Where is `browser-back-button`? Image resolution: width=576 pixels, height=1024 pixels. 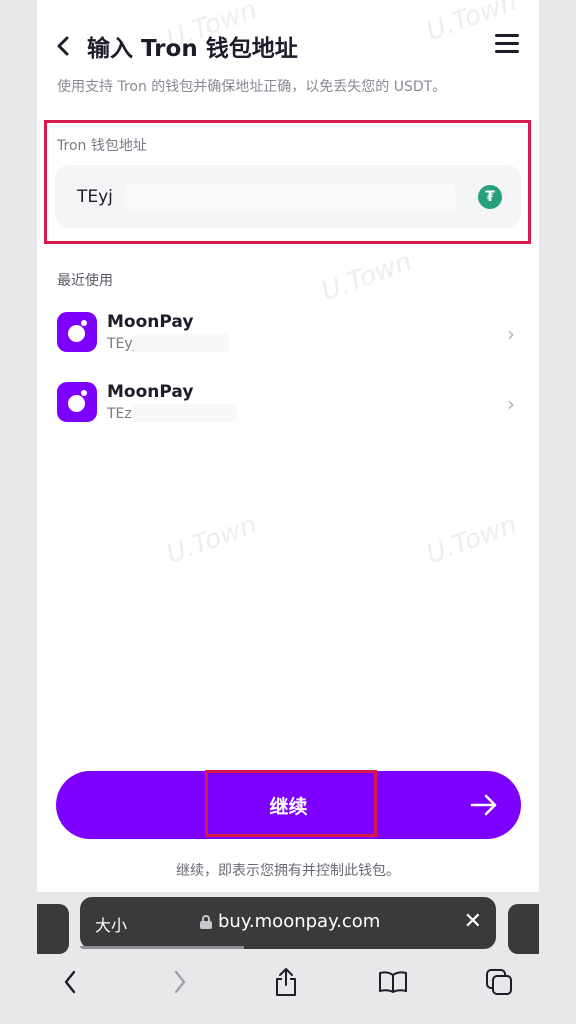
browser-back-button is located at coordinates (70, 982).